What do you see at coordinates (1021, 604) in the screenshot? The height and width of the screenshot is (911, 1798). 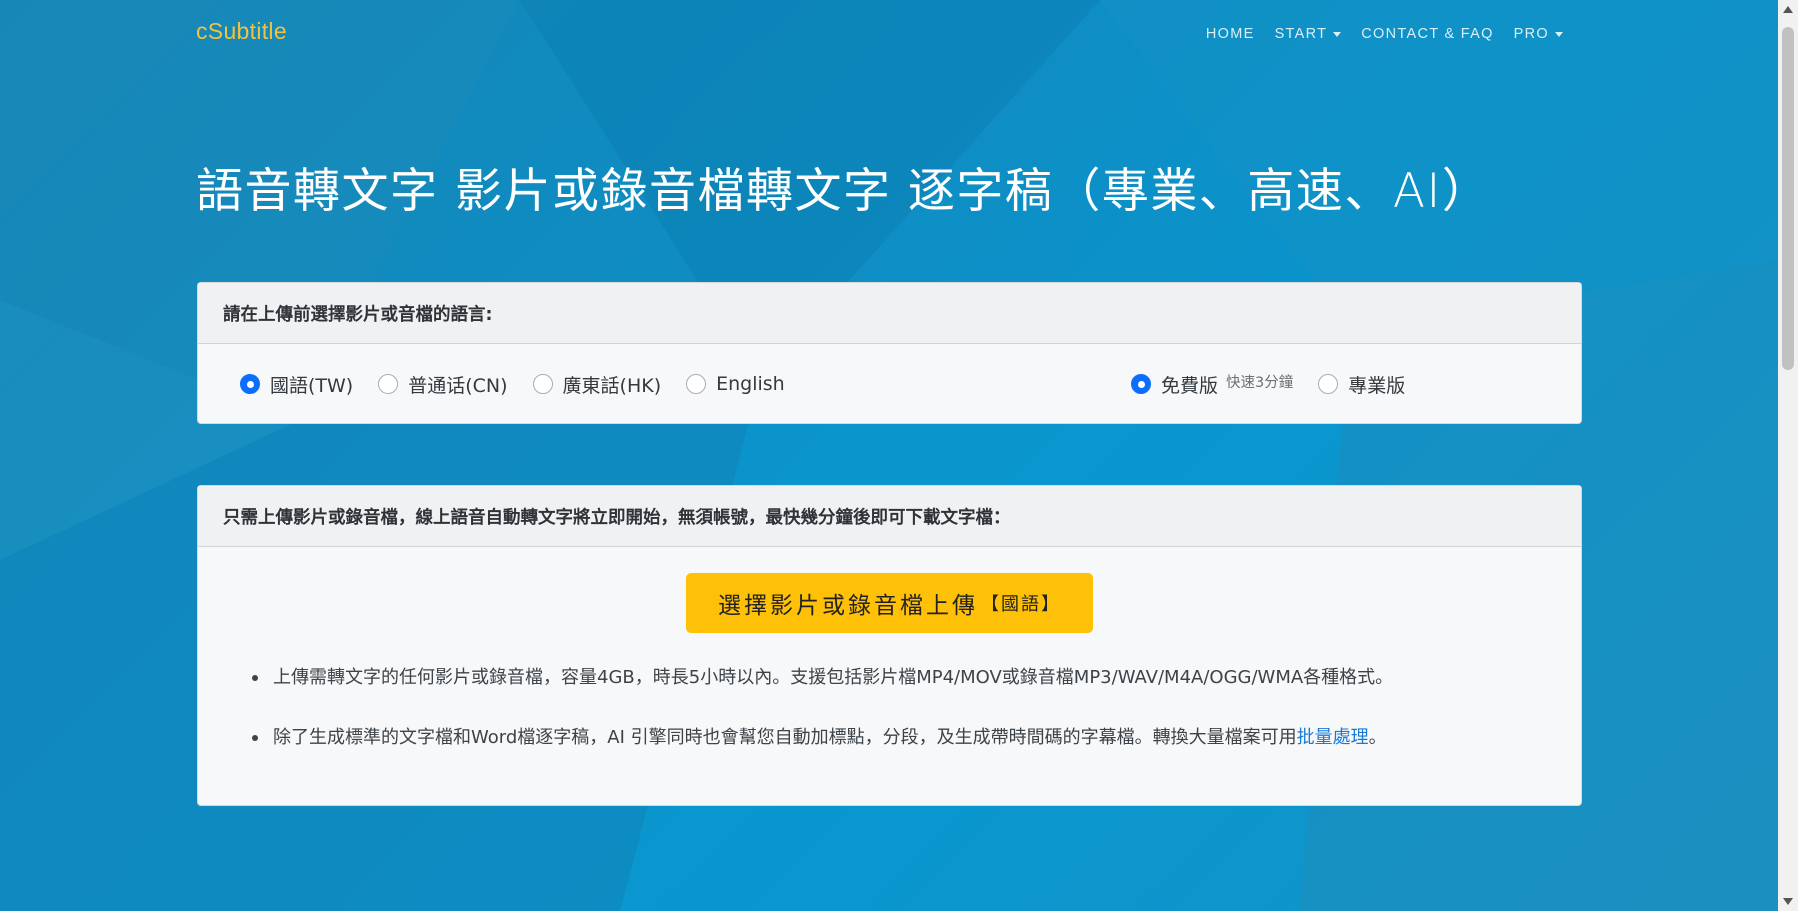 I see `upload-button-language-tag: 【國語】` at bounding box center [1021, 604].